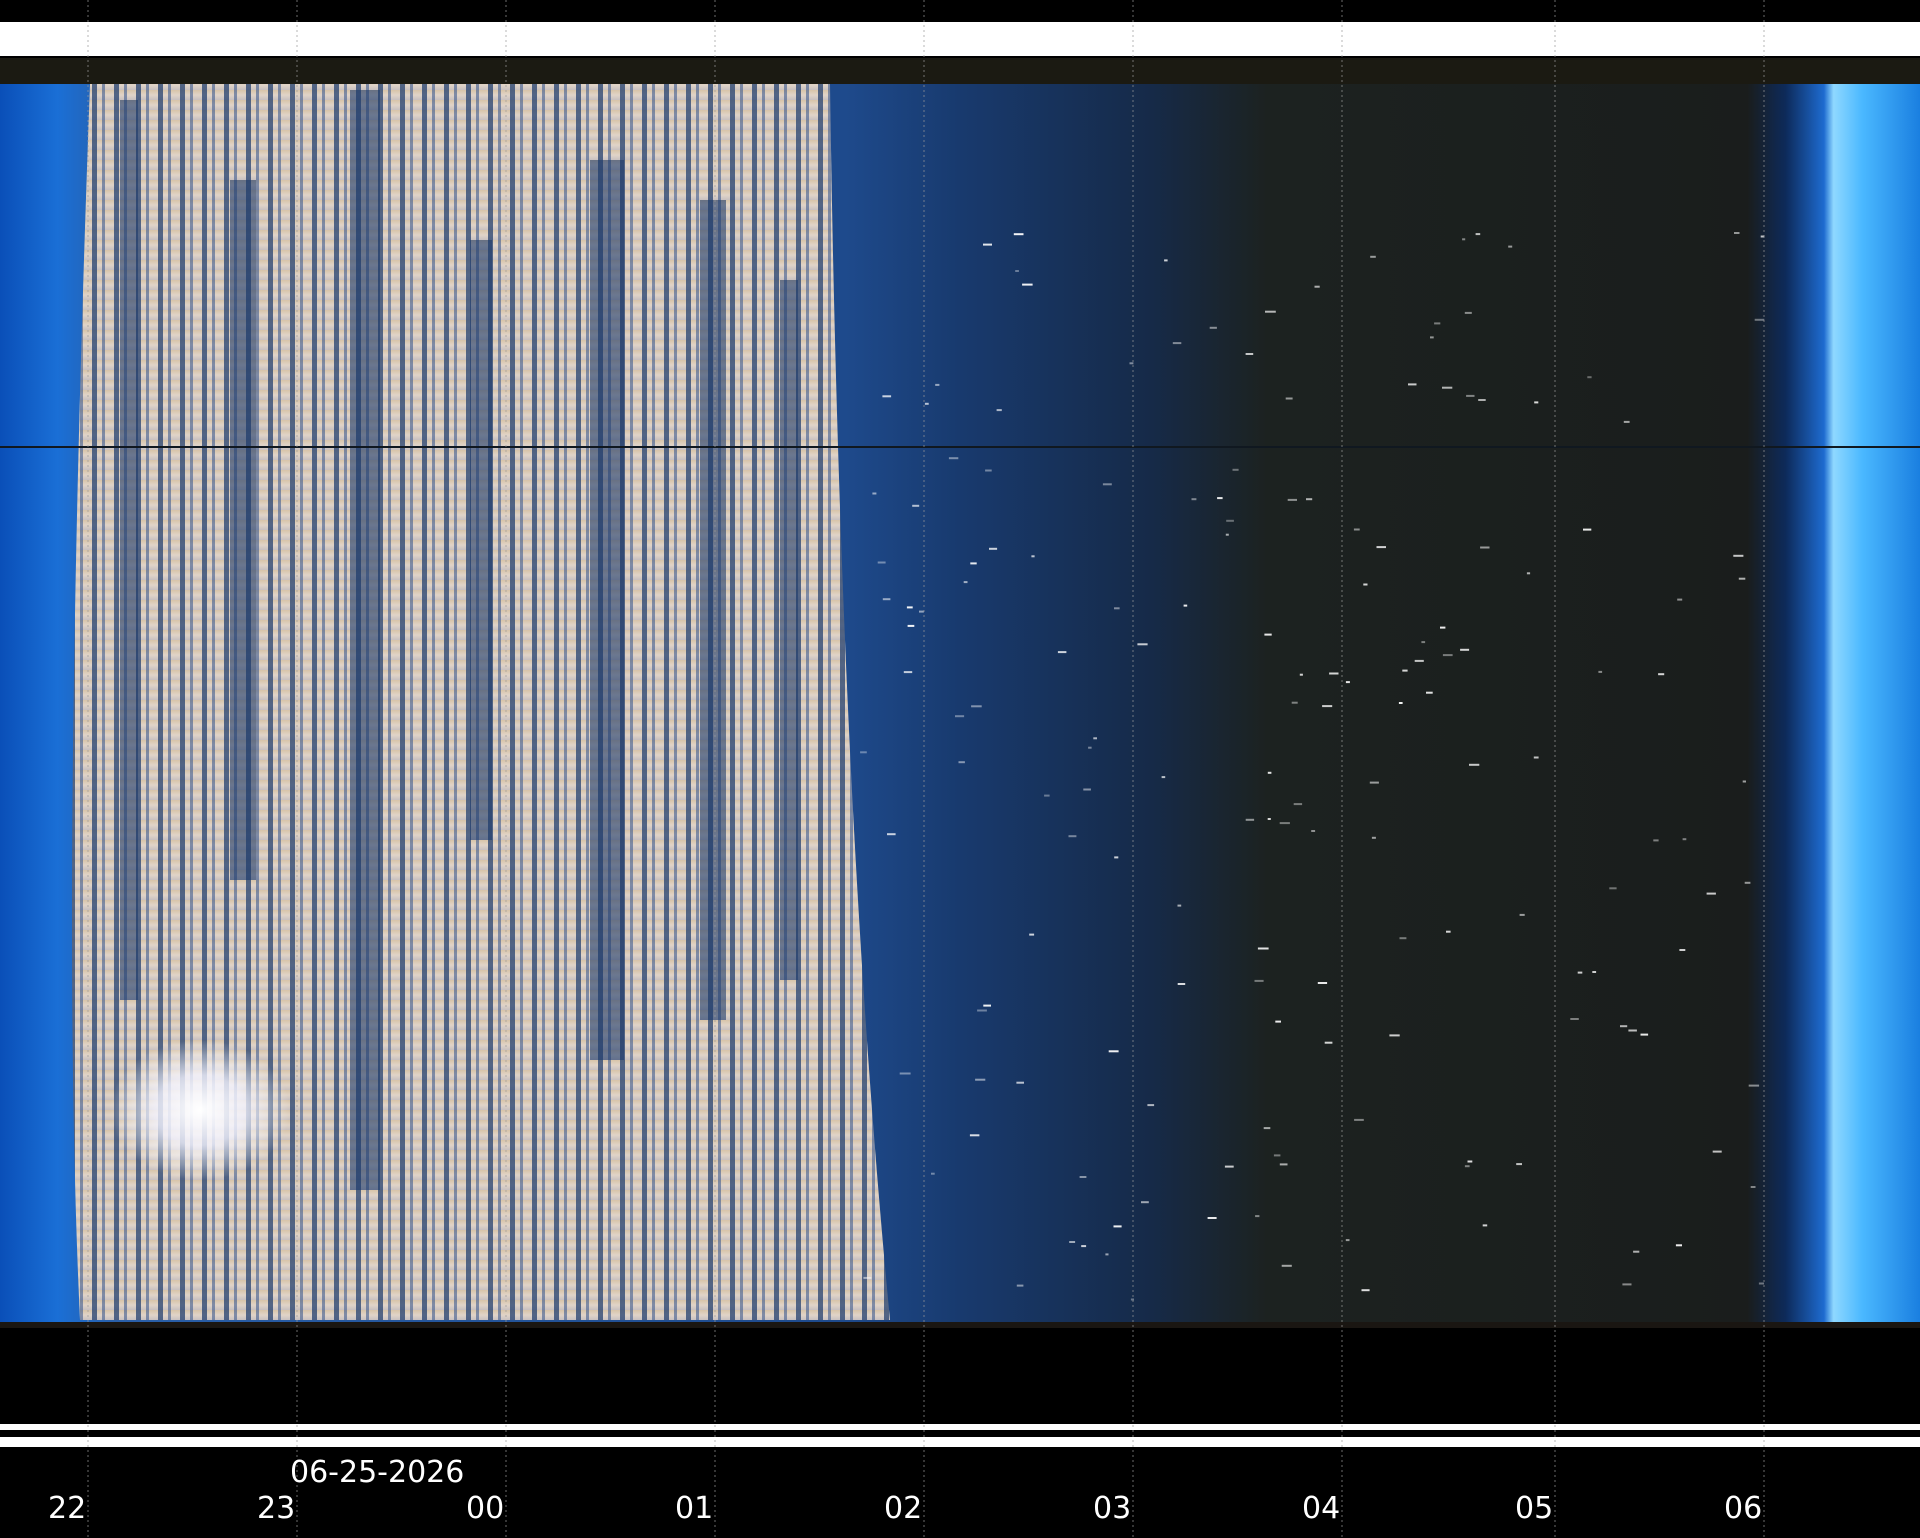  What do you see at coordinates (1112, 1508) in the screenshot?
I see `hour-label: 03` at bounding box center [1112, 1508].